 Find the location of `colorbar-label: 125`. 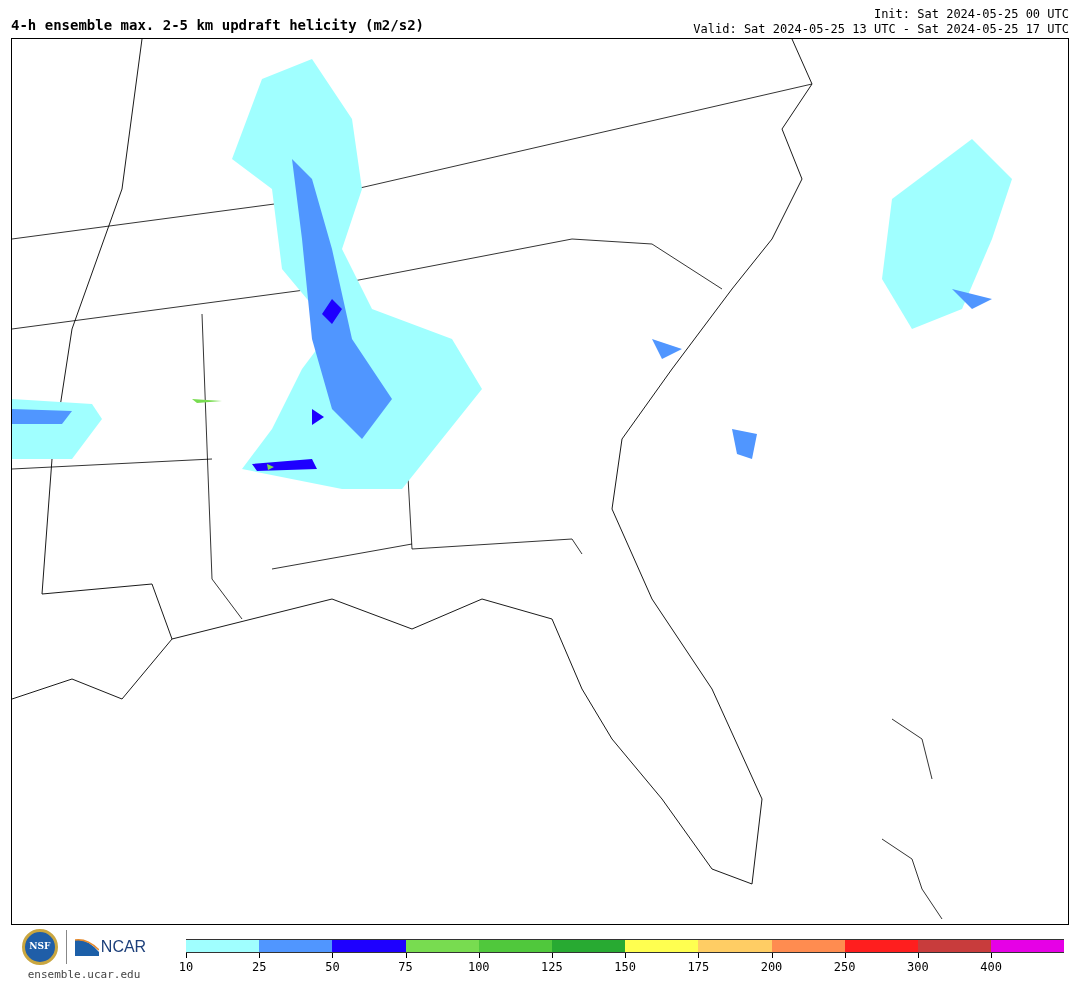

colorbar-label: 125 is located at coordinates (552, 967).